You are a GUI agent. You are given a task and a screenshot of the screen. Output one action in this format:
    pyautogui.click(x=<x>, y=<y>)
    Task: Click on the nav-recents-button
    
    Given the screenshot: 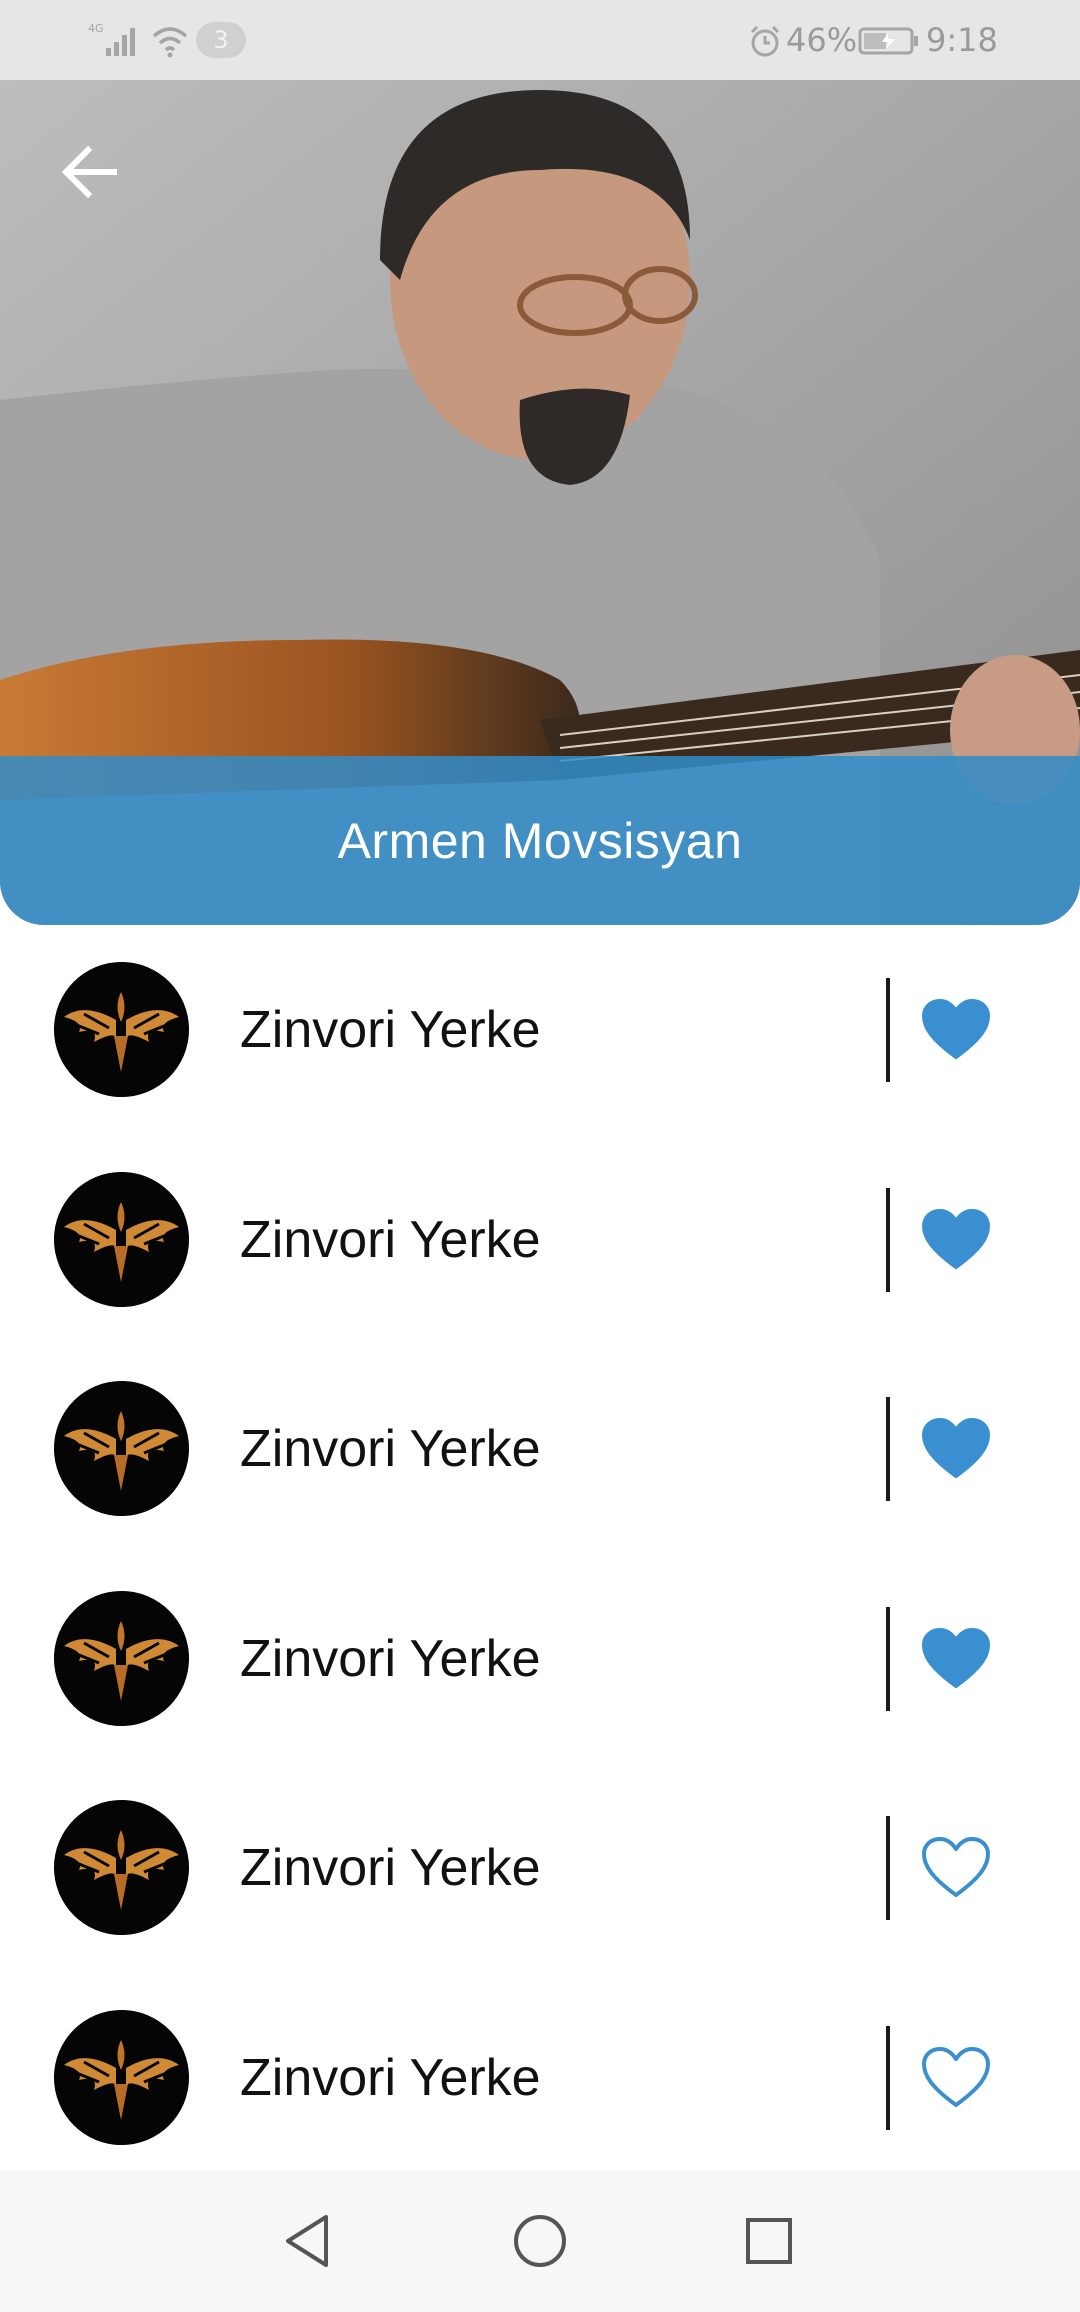 What is the action you would take?
    pyautogui.click(x=769, y=2241)
    